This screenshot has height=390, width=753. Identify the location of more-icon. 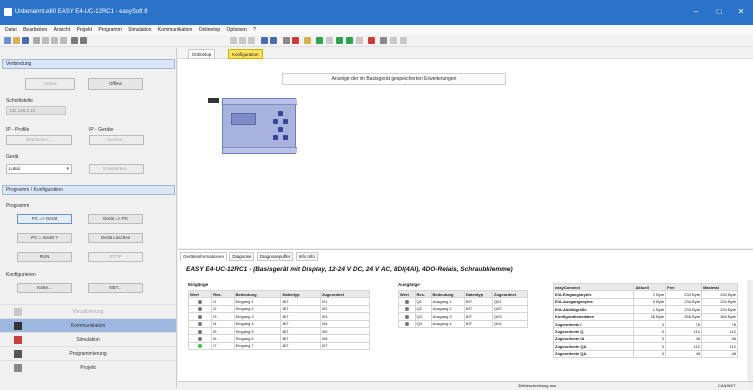
(403, 40).